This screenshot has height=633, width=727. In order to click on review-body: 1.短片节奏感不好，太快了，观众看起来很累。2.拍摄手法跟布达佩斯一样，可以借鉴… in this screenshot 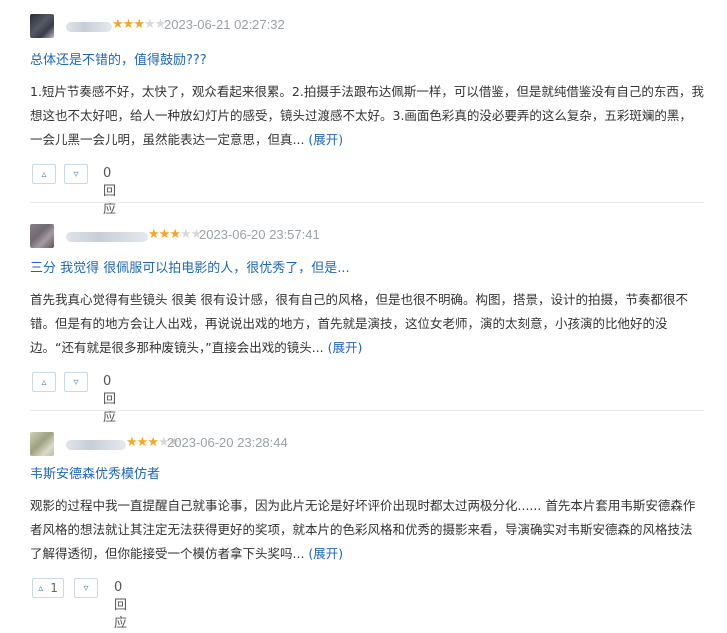, I will do `click(367, 116)`.